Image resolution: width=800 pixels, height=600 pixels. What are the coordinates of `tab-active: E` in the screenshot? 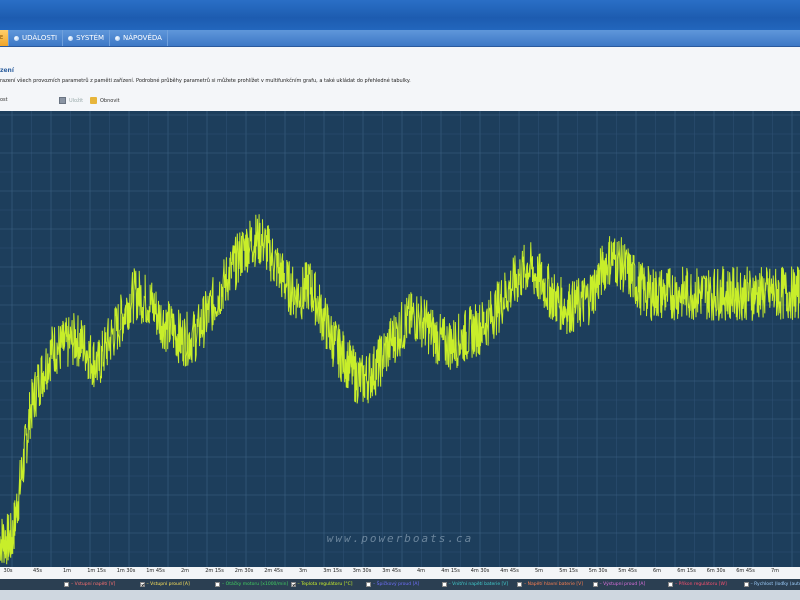 It's located at (4, 38).